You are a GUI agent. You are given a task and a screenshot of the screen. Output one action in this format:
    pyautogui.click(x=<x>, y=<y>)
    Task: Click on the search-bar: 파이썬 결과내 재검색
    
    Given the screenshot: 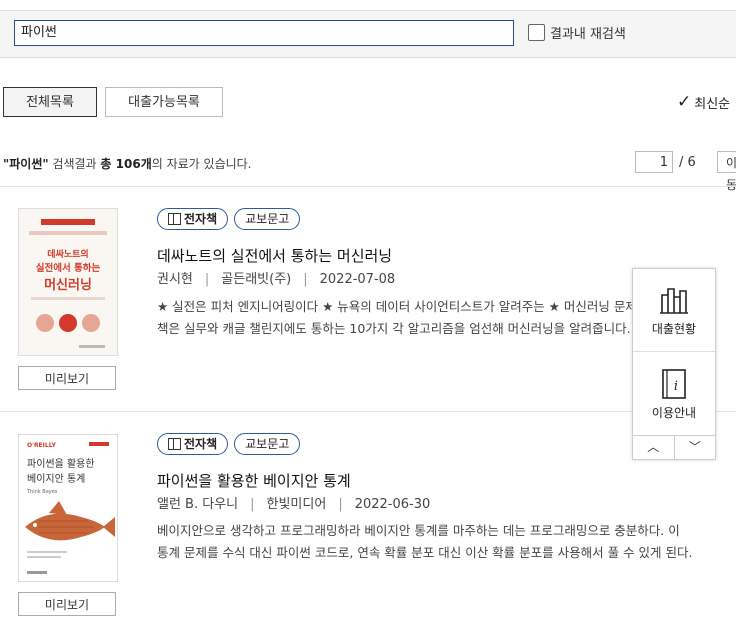 What is the action you would take?
    pyautogui.click(x=368, y=34)
    